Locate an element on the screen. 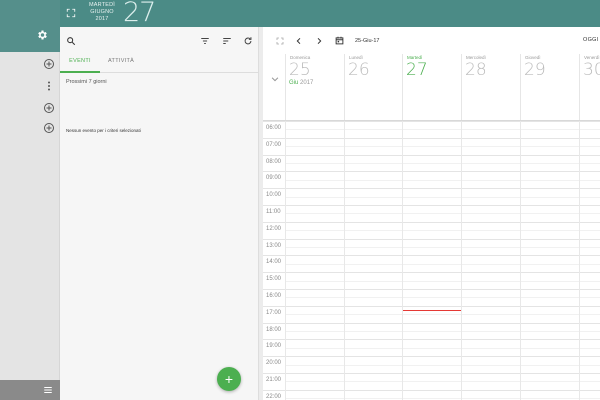  hour-label: 21:00 is located at coordinates (274, 380).